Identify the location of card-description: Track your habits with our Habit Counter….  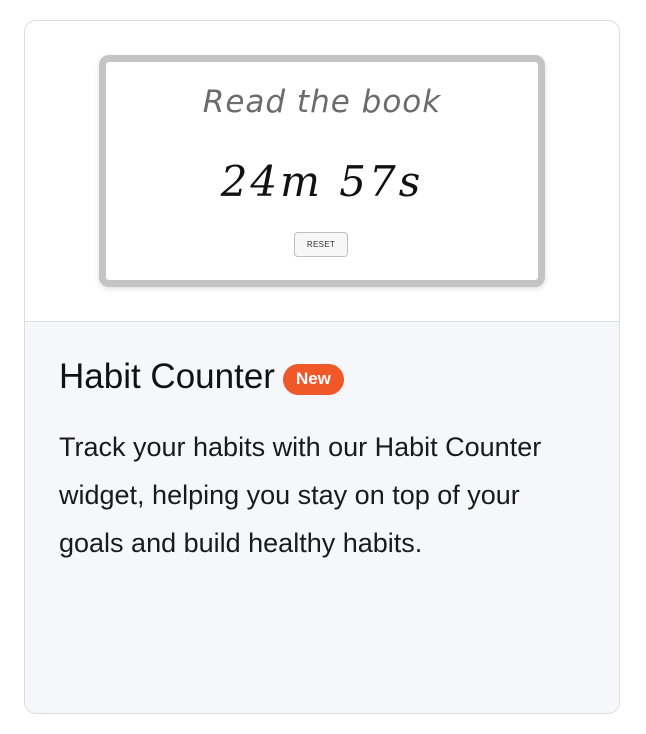
(300, 495).